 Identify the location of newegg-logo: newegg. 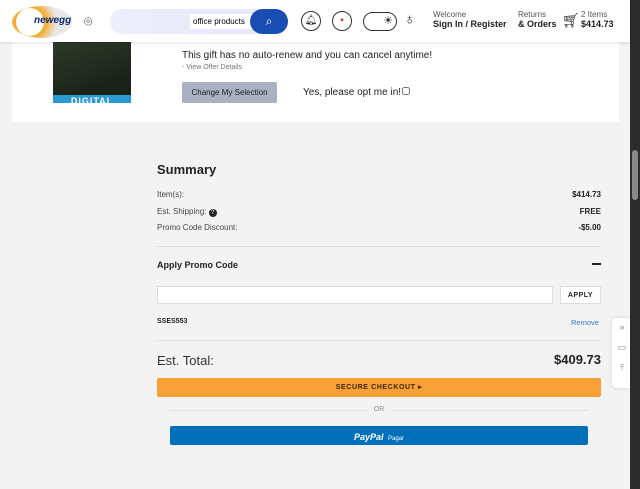
(42, 22).